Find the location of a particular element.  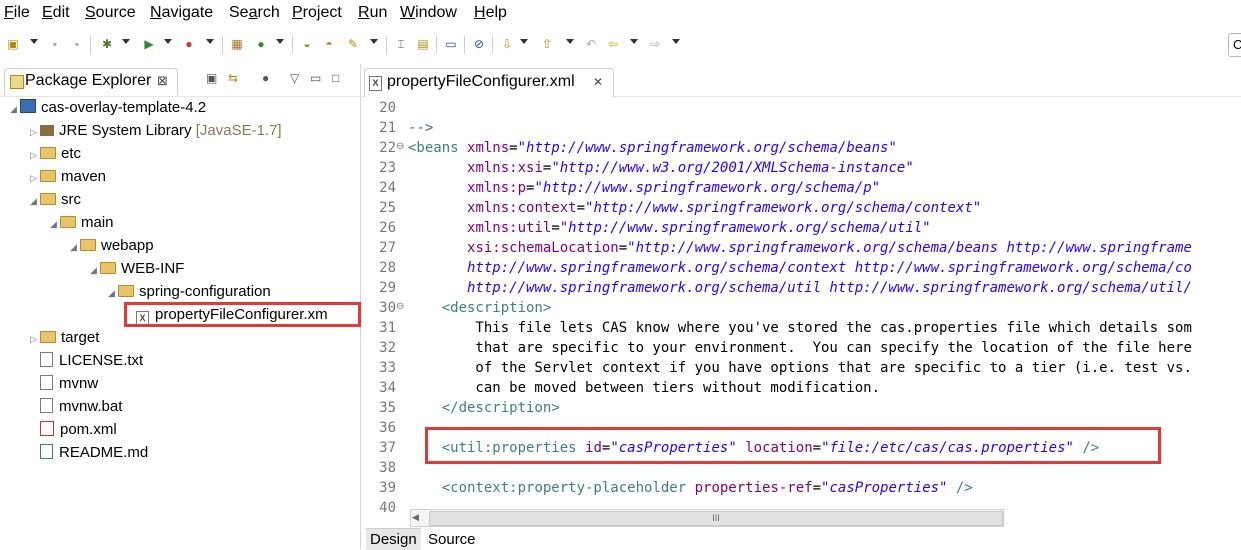

menu-search: Search is located at coordinates (254, 13).